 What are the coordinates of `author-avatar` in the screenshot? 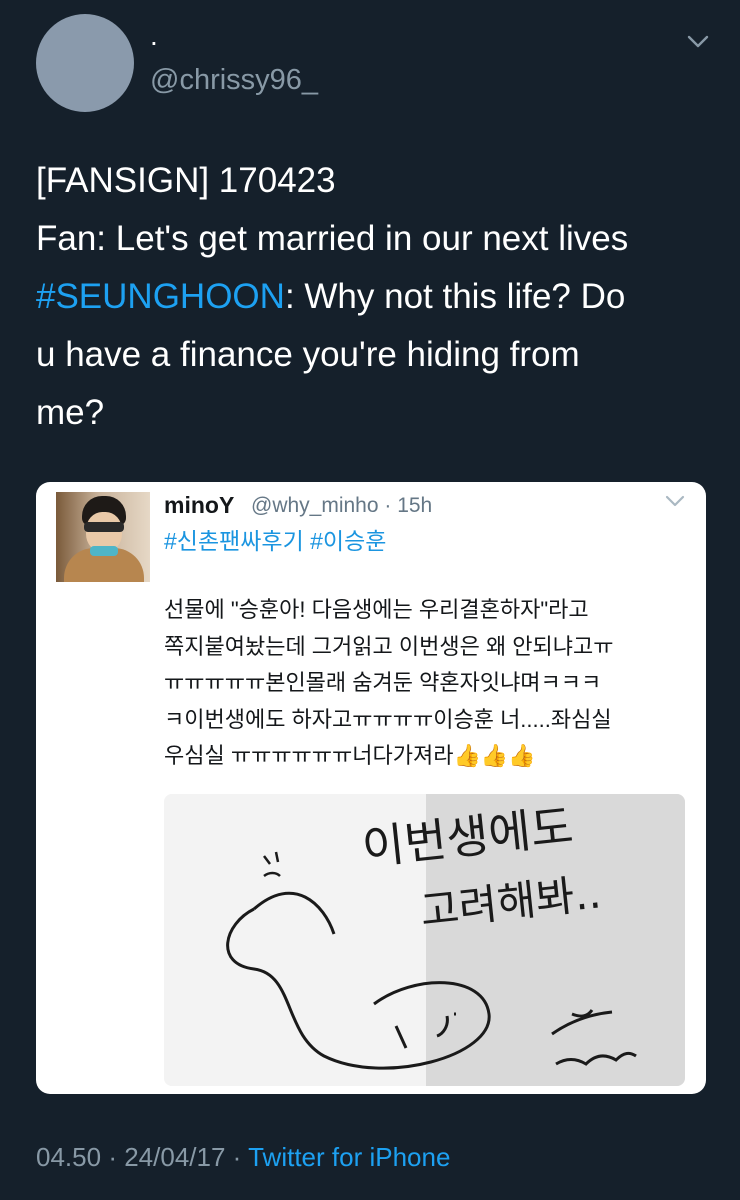 It's located at (85, 63).